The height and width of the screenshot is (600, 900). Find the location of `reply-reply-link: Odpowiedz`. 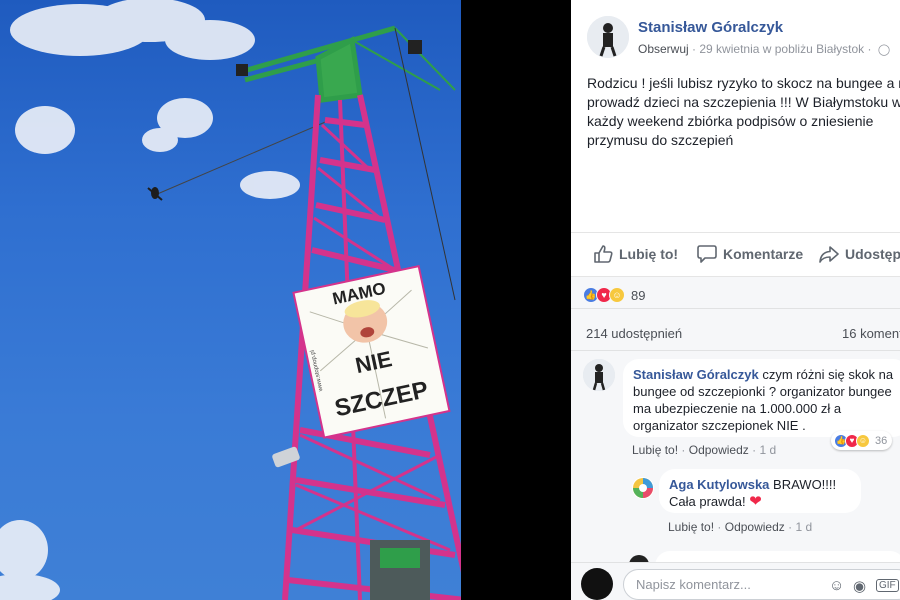

reply-reply-link: Odpowiedz is located at coordinates (755, 527).